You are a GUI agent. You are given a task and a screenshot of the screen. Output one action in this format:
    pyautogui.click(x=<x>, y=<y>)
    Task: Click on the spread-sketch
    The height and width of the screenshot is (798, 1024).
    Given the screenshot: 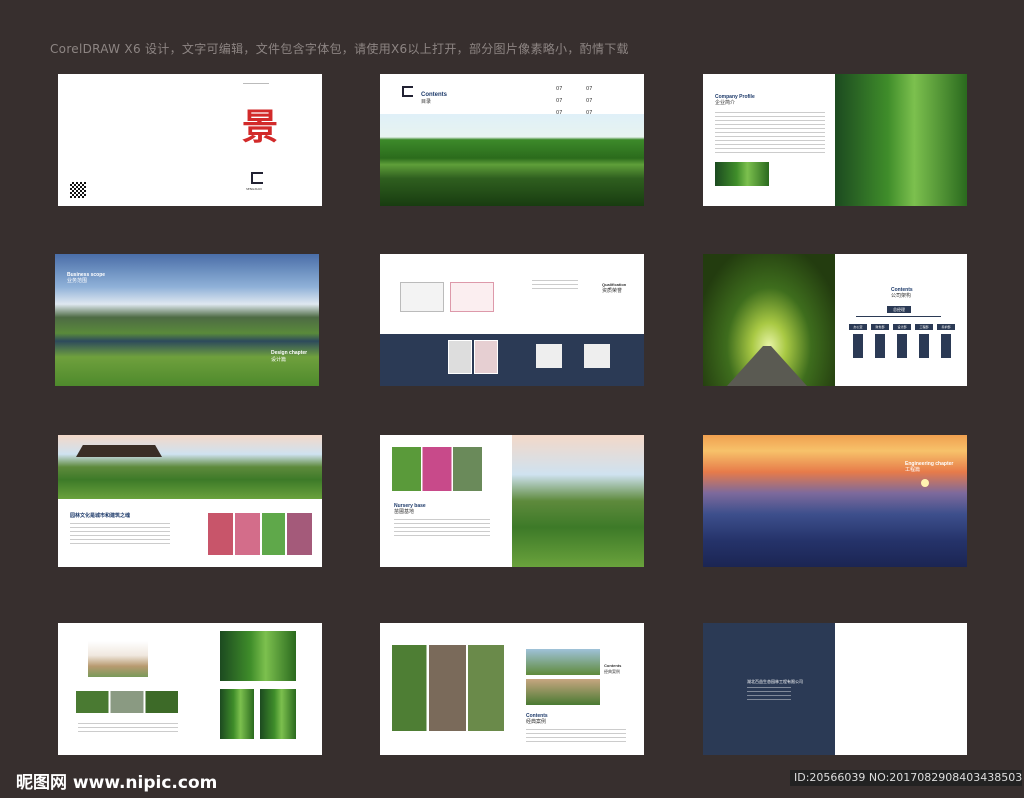 What is the action you would take?
    pyautogui.click(x=190, y=689)
    